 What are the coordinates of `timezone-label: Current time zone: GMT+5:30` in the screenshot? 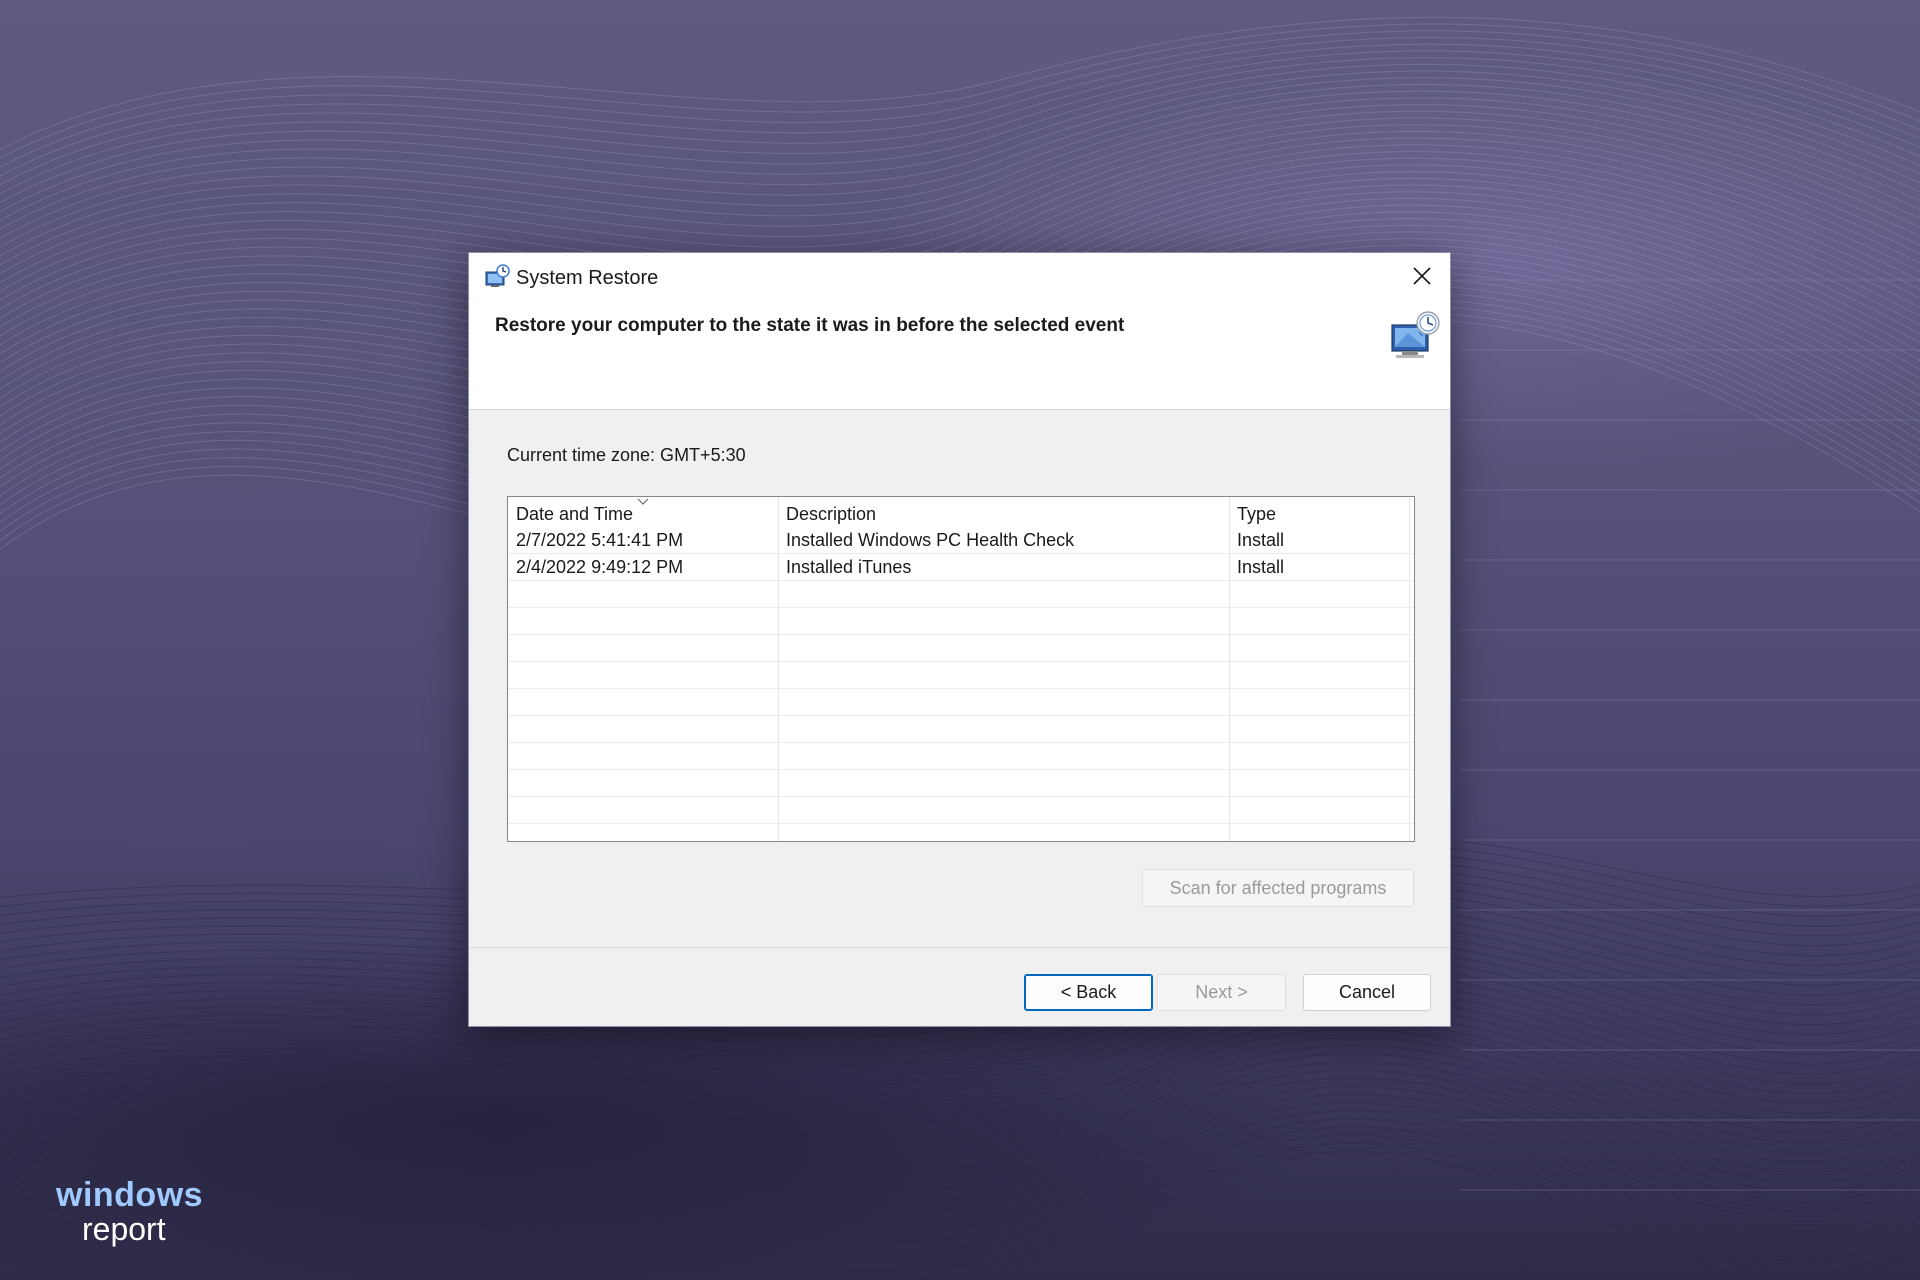 It's located at (626, 455).